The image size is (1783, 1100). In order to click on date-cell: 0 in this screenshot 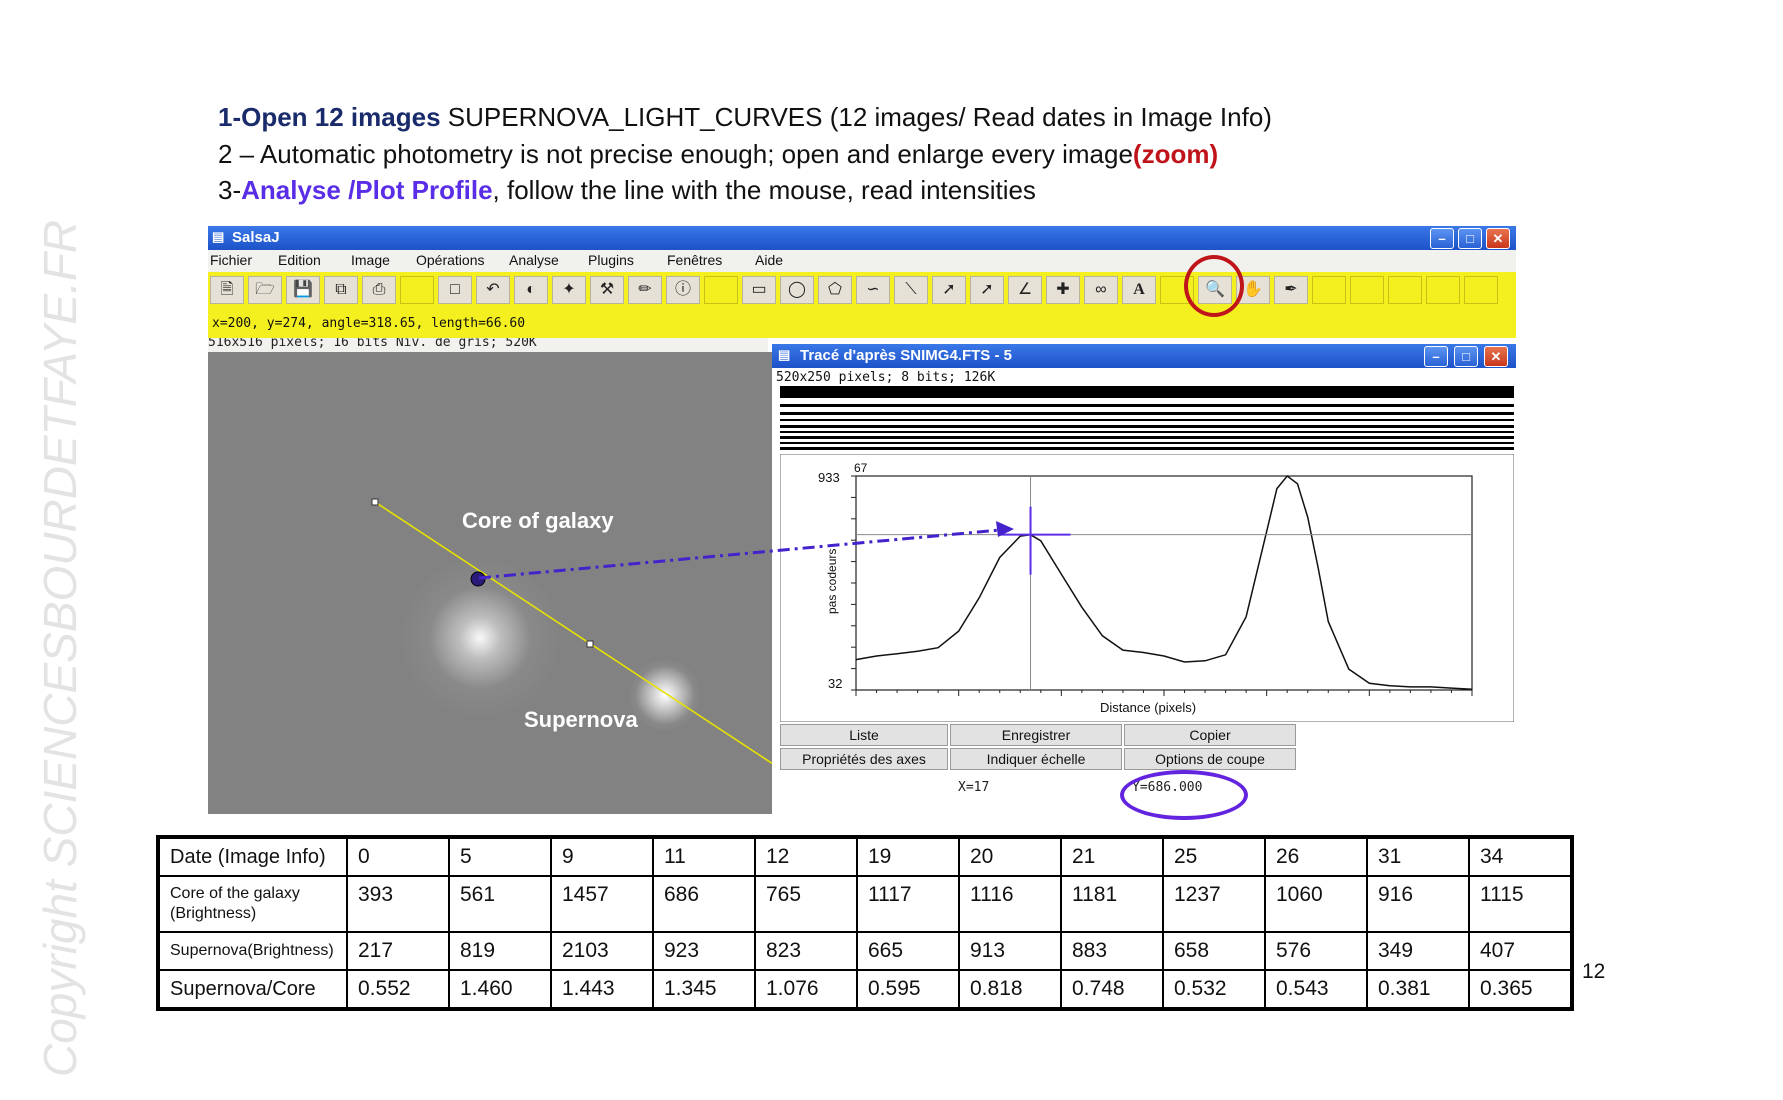, I will do `click(398, 856)`.